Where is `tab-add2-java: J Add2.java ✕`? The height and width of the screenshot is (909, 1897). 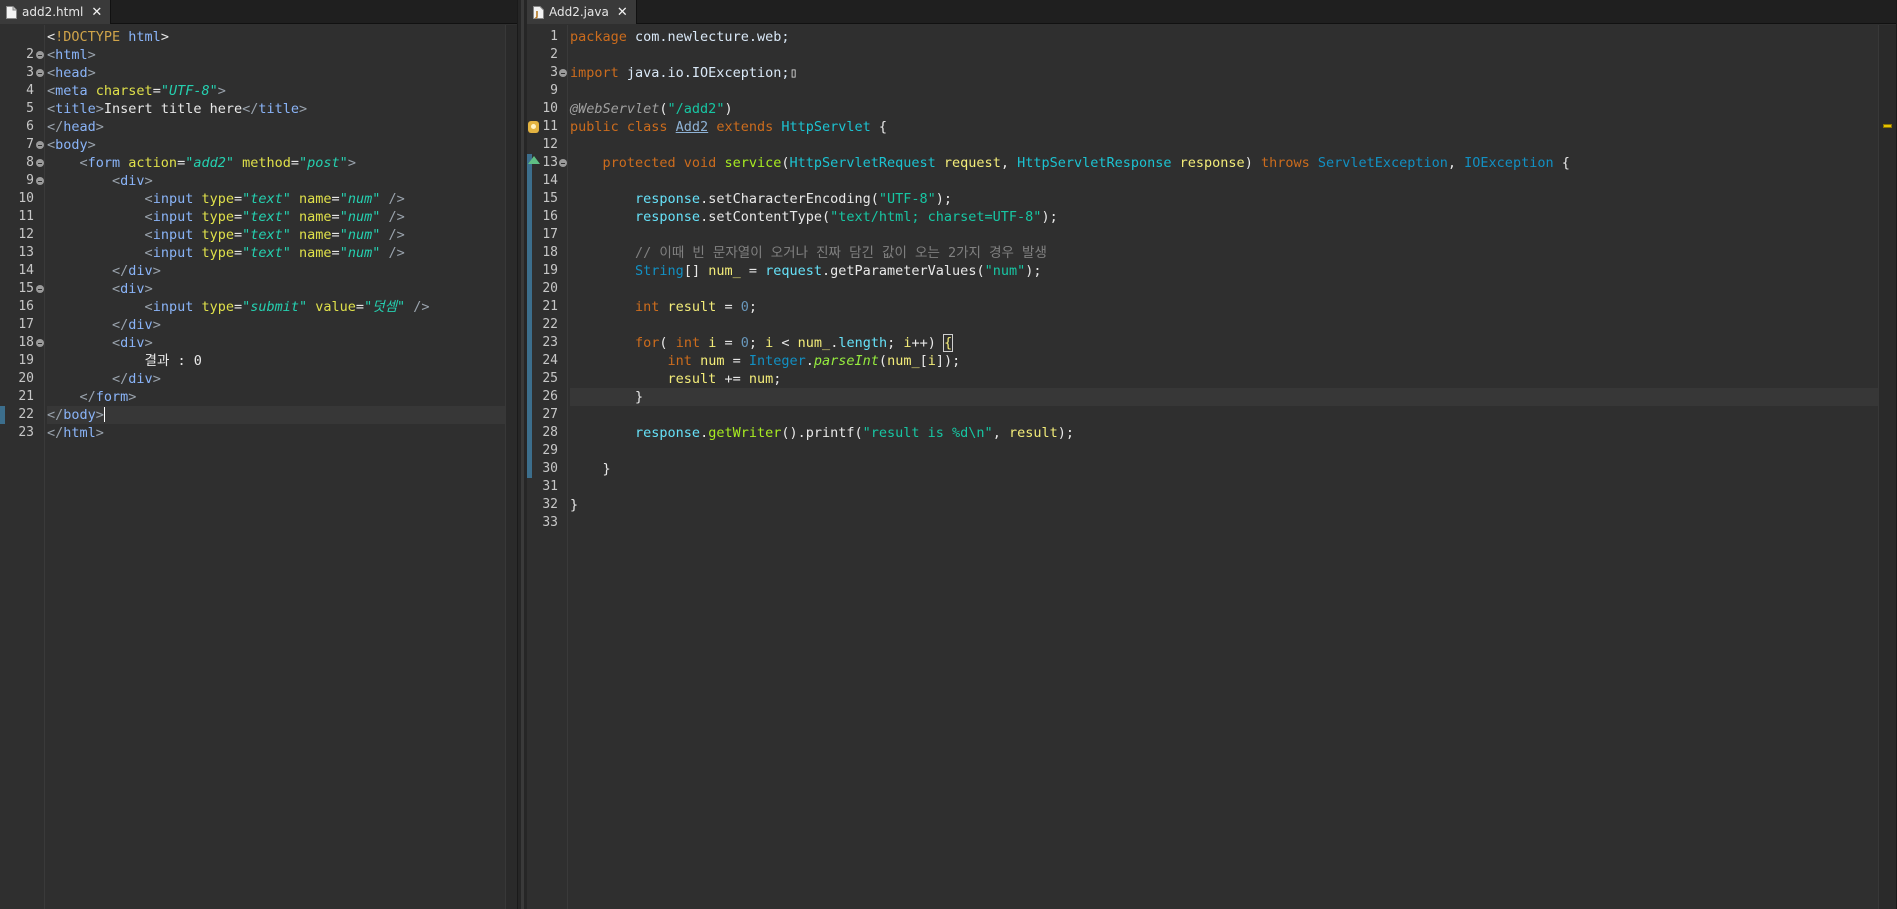
tab-add2-java: J Add2.java ✕ is located at coordinates (582, 12).